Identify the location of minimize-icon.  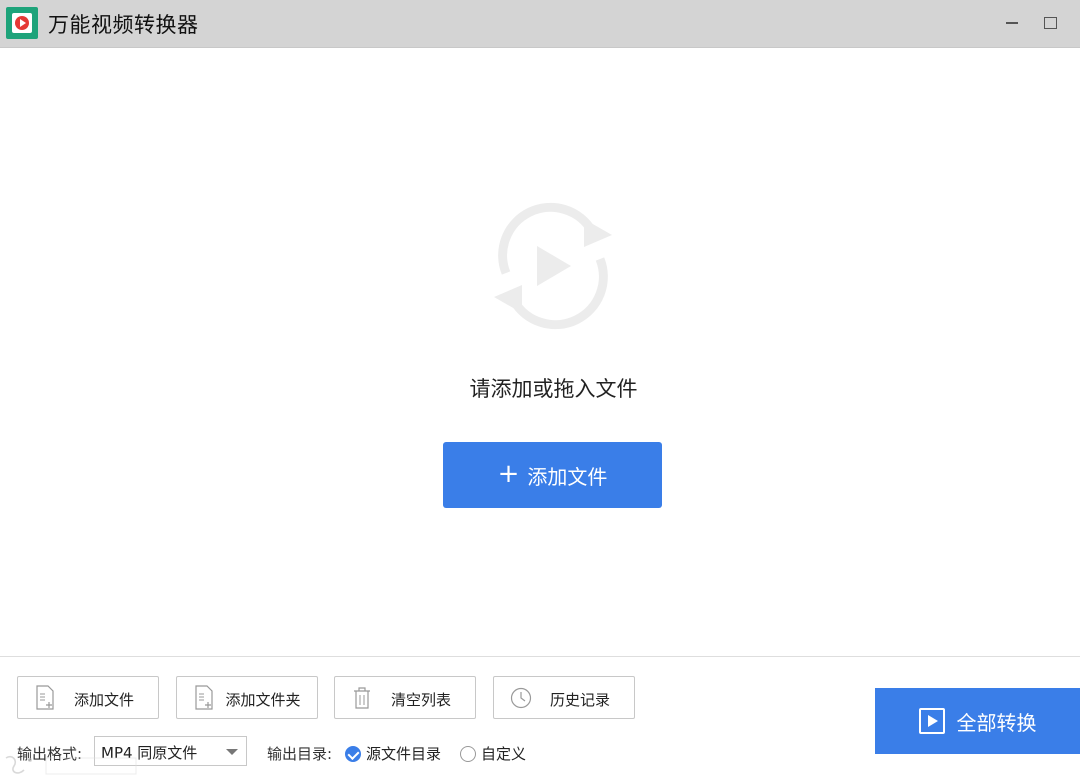
(1012, 23).